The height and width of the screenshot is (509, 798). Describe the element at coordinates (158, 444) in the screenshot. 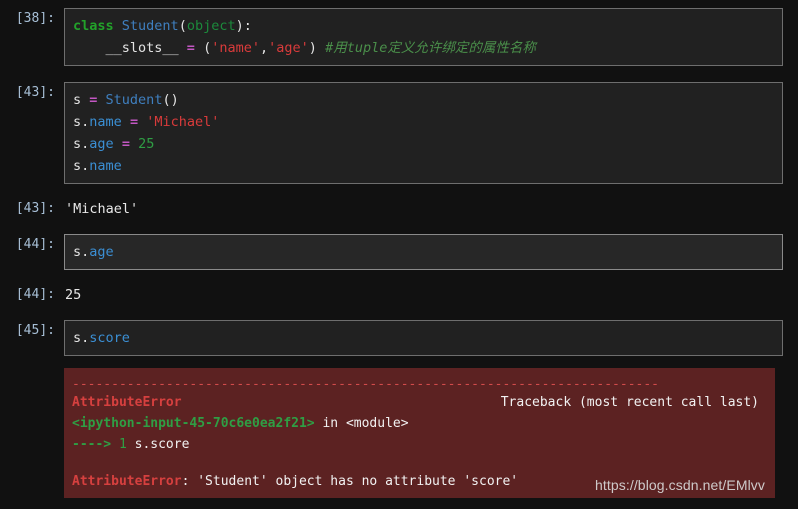

I see `traceback-source-code: s.score` at that location.